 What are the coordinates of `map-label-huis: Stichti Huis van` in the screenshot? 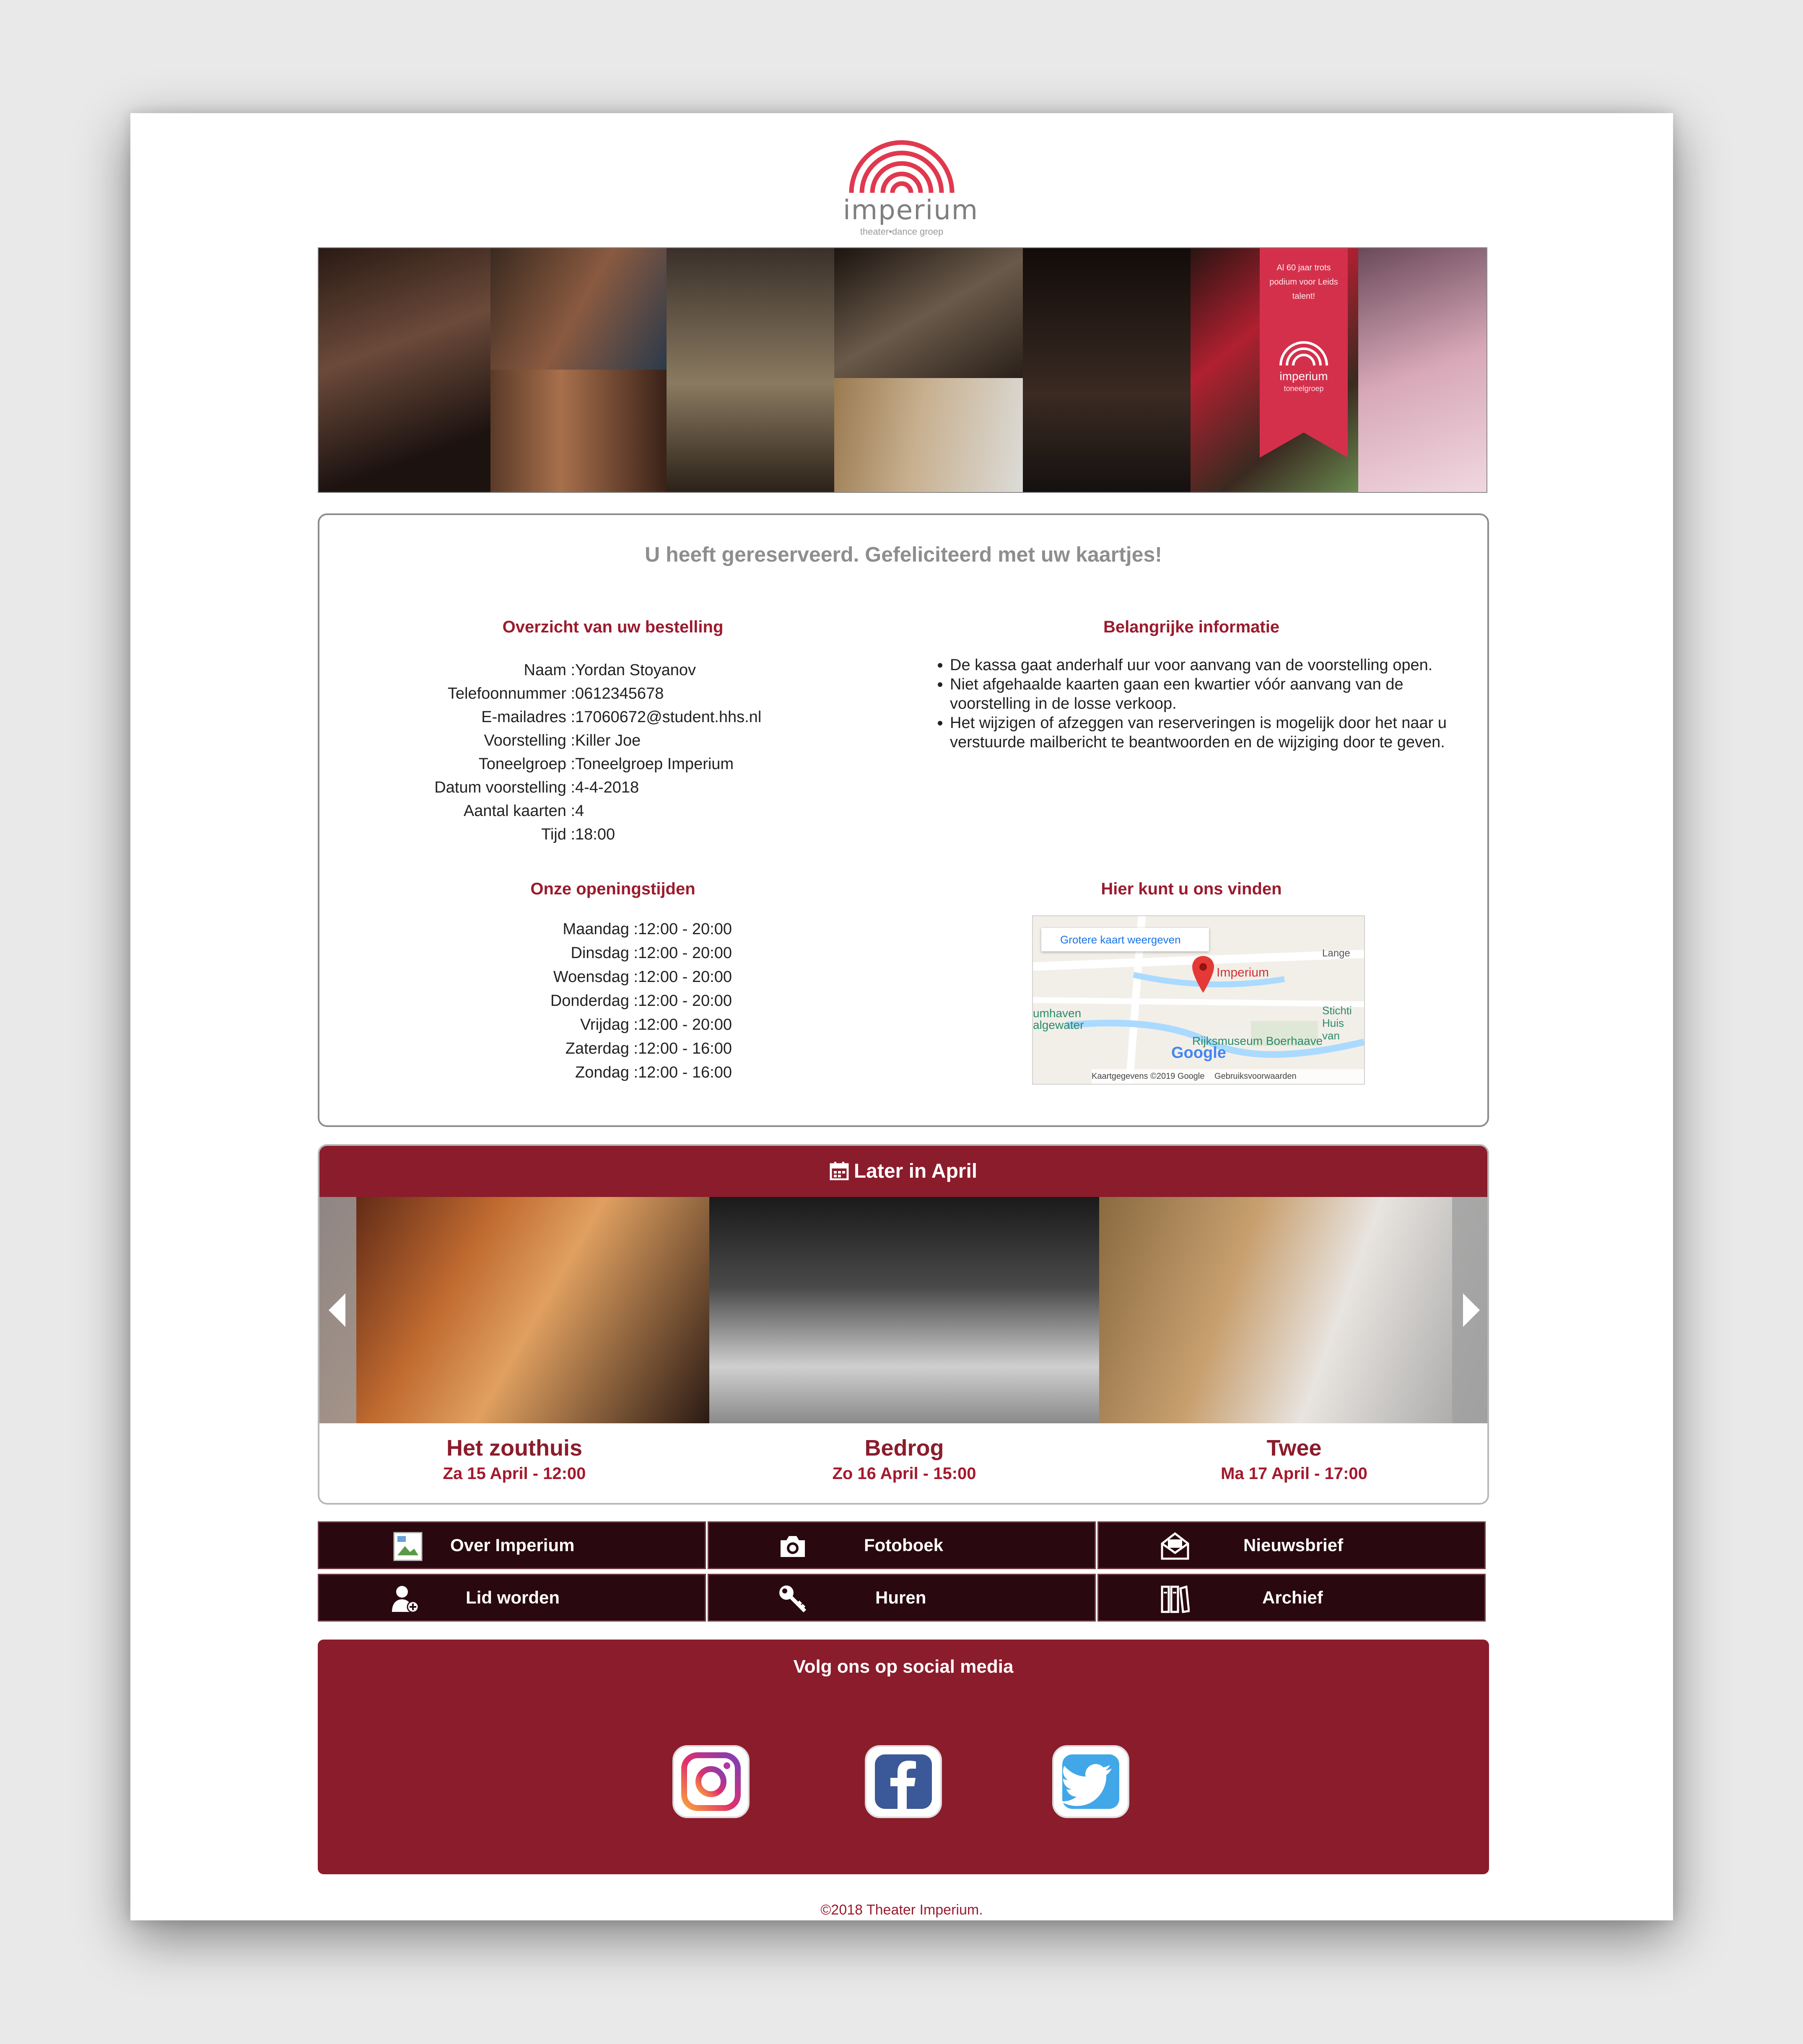 It's located at (1337, 1023).